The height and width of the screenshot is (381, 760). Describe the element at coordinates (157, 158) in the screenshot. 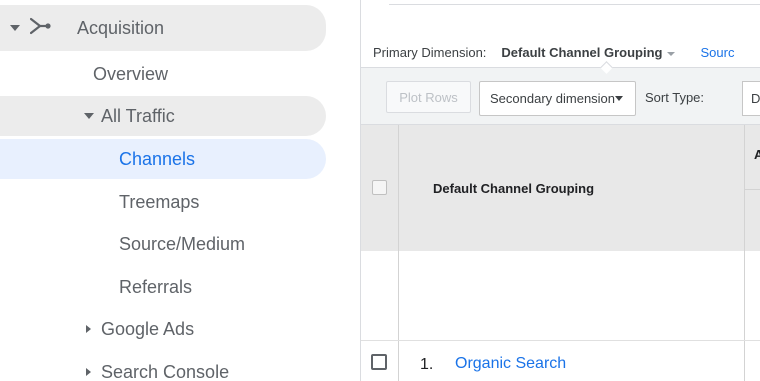

I see `sidebar-item-label: Channels` at that location.